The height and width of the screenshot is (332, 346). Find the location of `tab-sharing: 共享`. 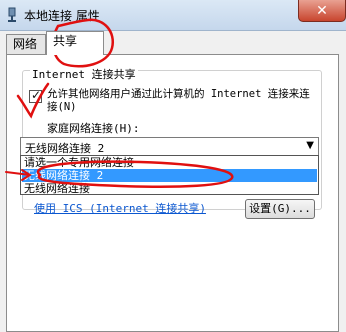

tab-sharing: 共享 is located at coordinates (75, 43).